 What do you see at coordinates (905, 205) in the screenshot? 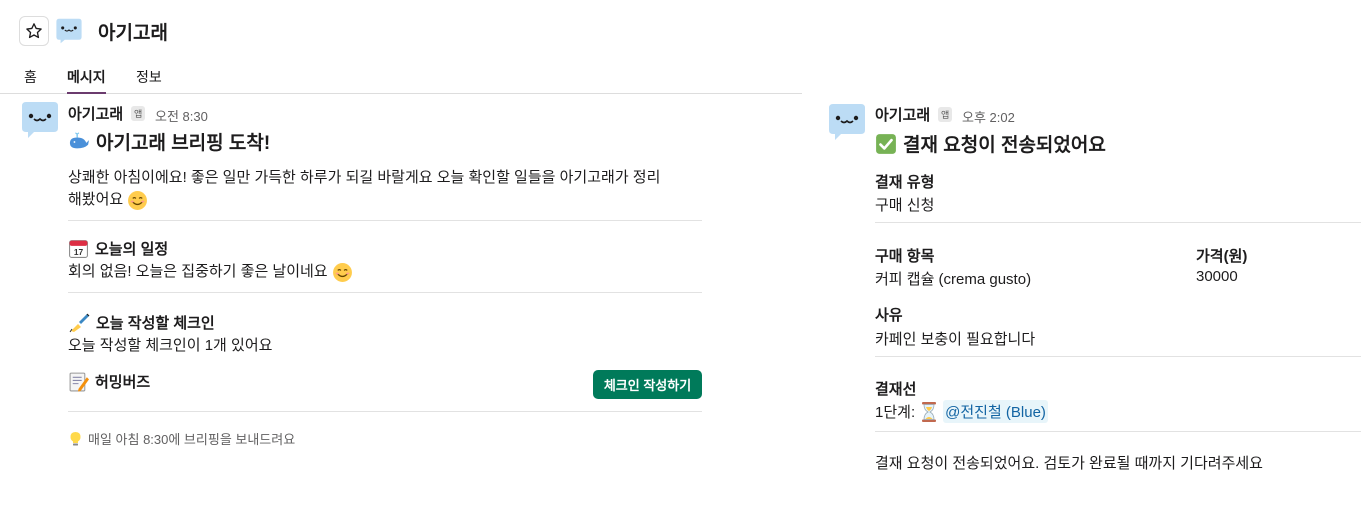
I see `approval-type-value: 구매 신청` at bounding box center [905, 205].